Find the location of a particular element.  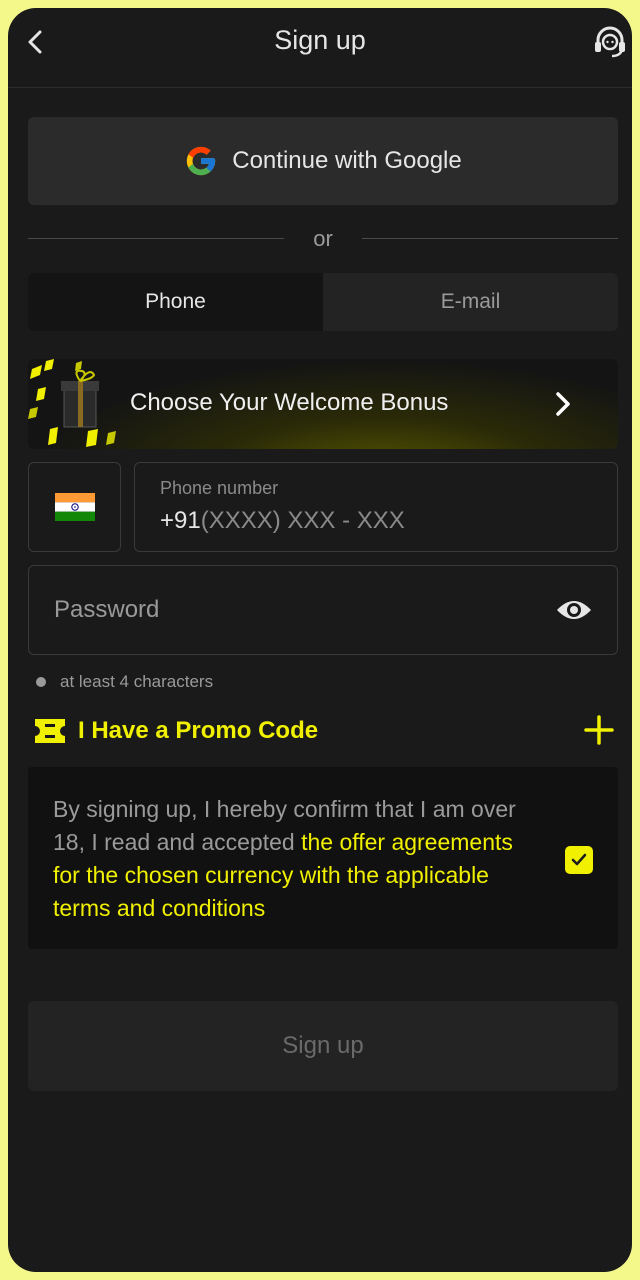

sign-up-button: Sign up is located at coordinates (323, 1046).